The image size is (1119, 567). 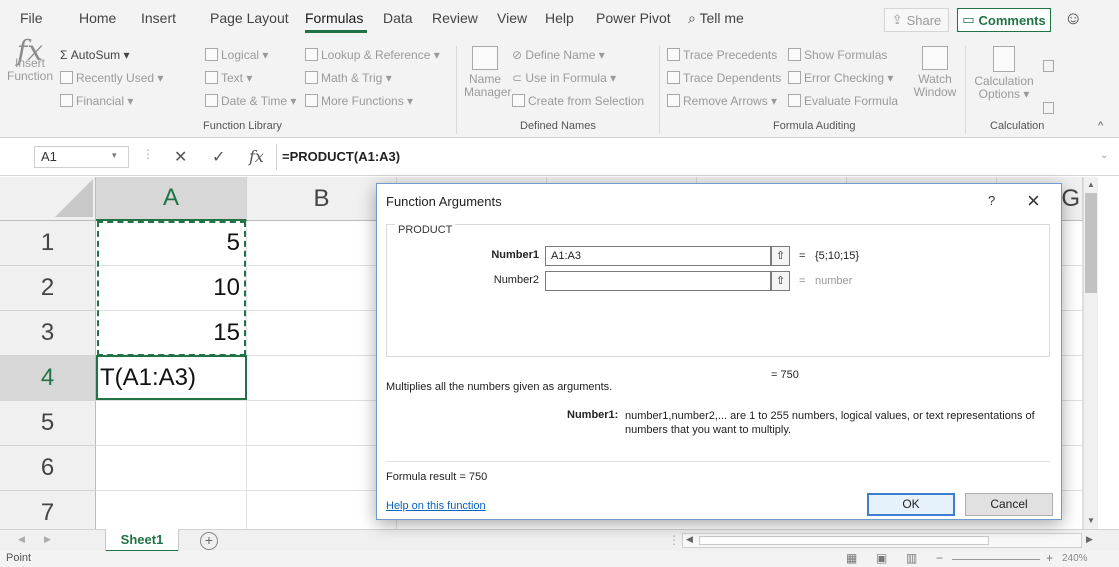 What do you see at coordinates (692, 18) in the screenshot?
I see `search-icon: ⌕` at bounding box center [692, 18].